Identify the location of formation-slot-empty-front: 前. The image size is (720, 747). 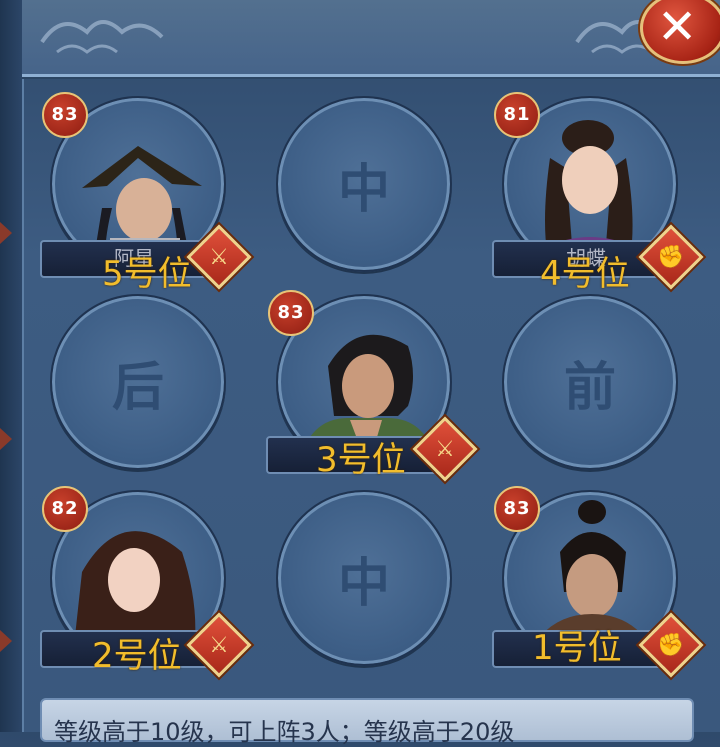
(590, 382).